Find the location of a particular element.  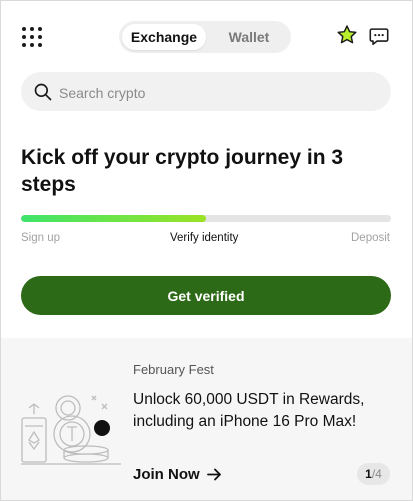

exchange-wallet-switch: Exchange Wallet is located at coordinates (205, 37).